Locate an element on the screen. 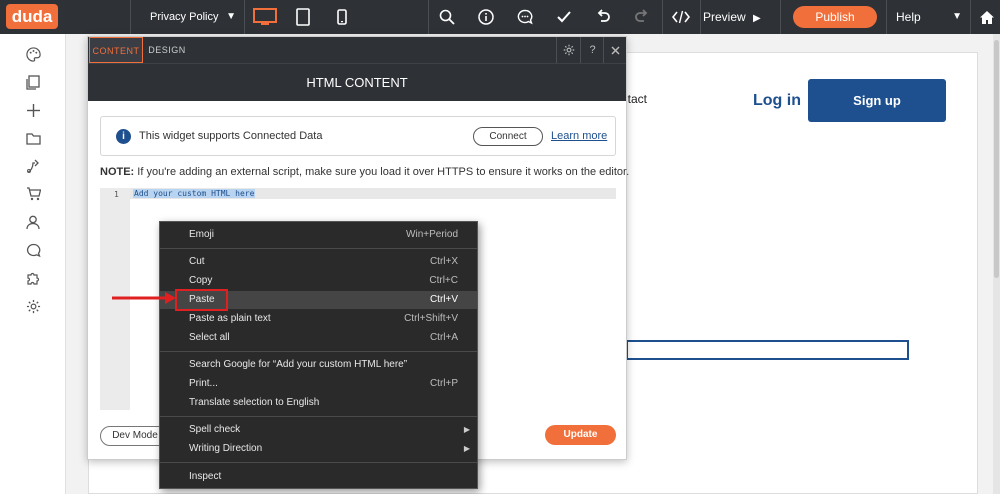 This screenshot has height=494, width=1000. menu-item-shortcut: Ctrl+X is located at coordinates (443, 261).